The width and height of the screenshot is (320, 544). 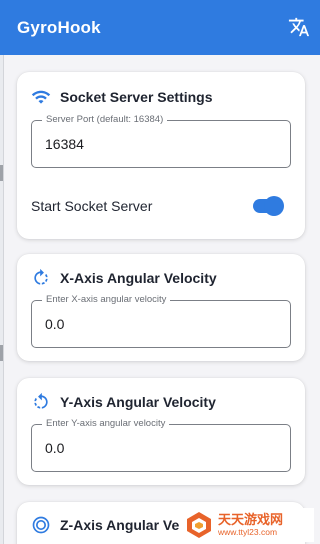 I want to click on y-axis-header: Y-Axis Angular Velocity, so click(x=123, y=402).